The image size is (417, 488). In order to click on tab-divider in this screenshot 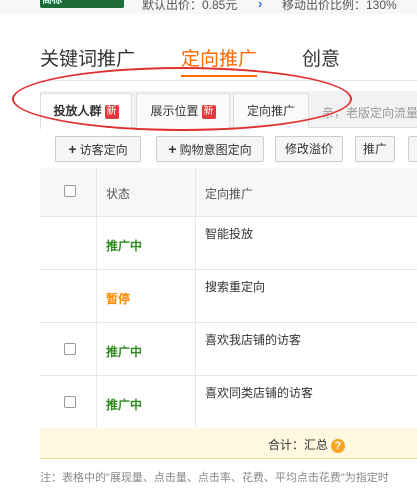, I will do `click(228, 80)`.